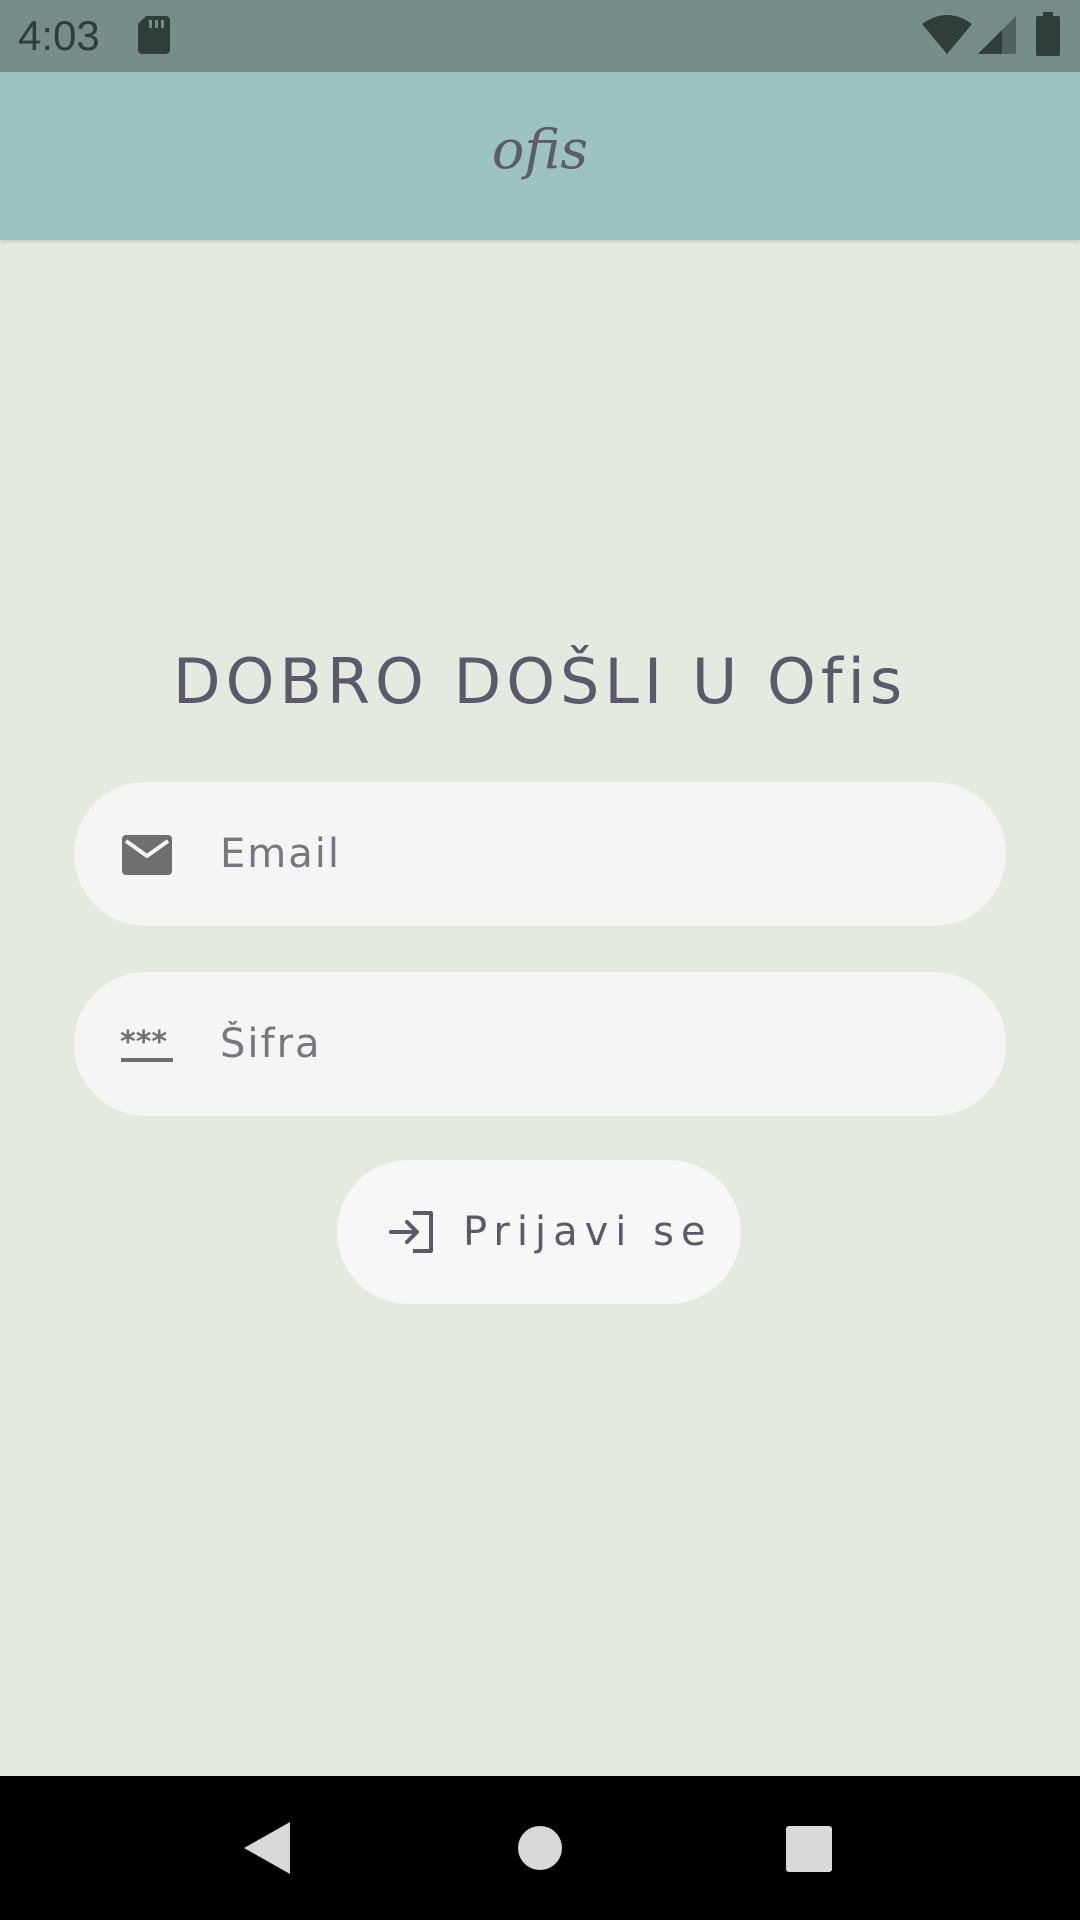  I want to click on status-time: 4:03, so click(59, 35).